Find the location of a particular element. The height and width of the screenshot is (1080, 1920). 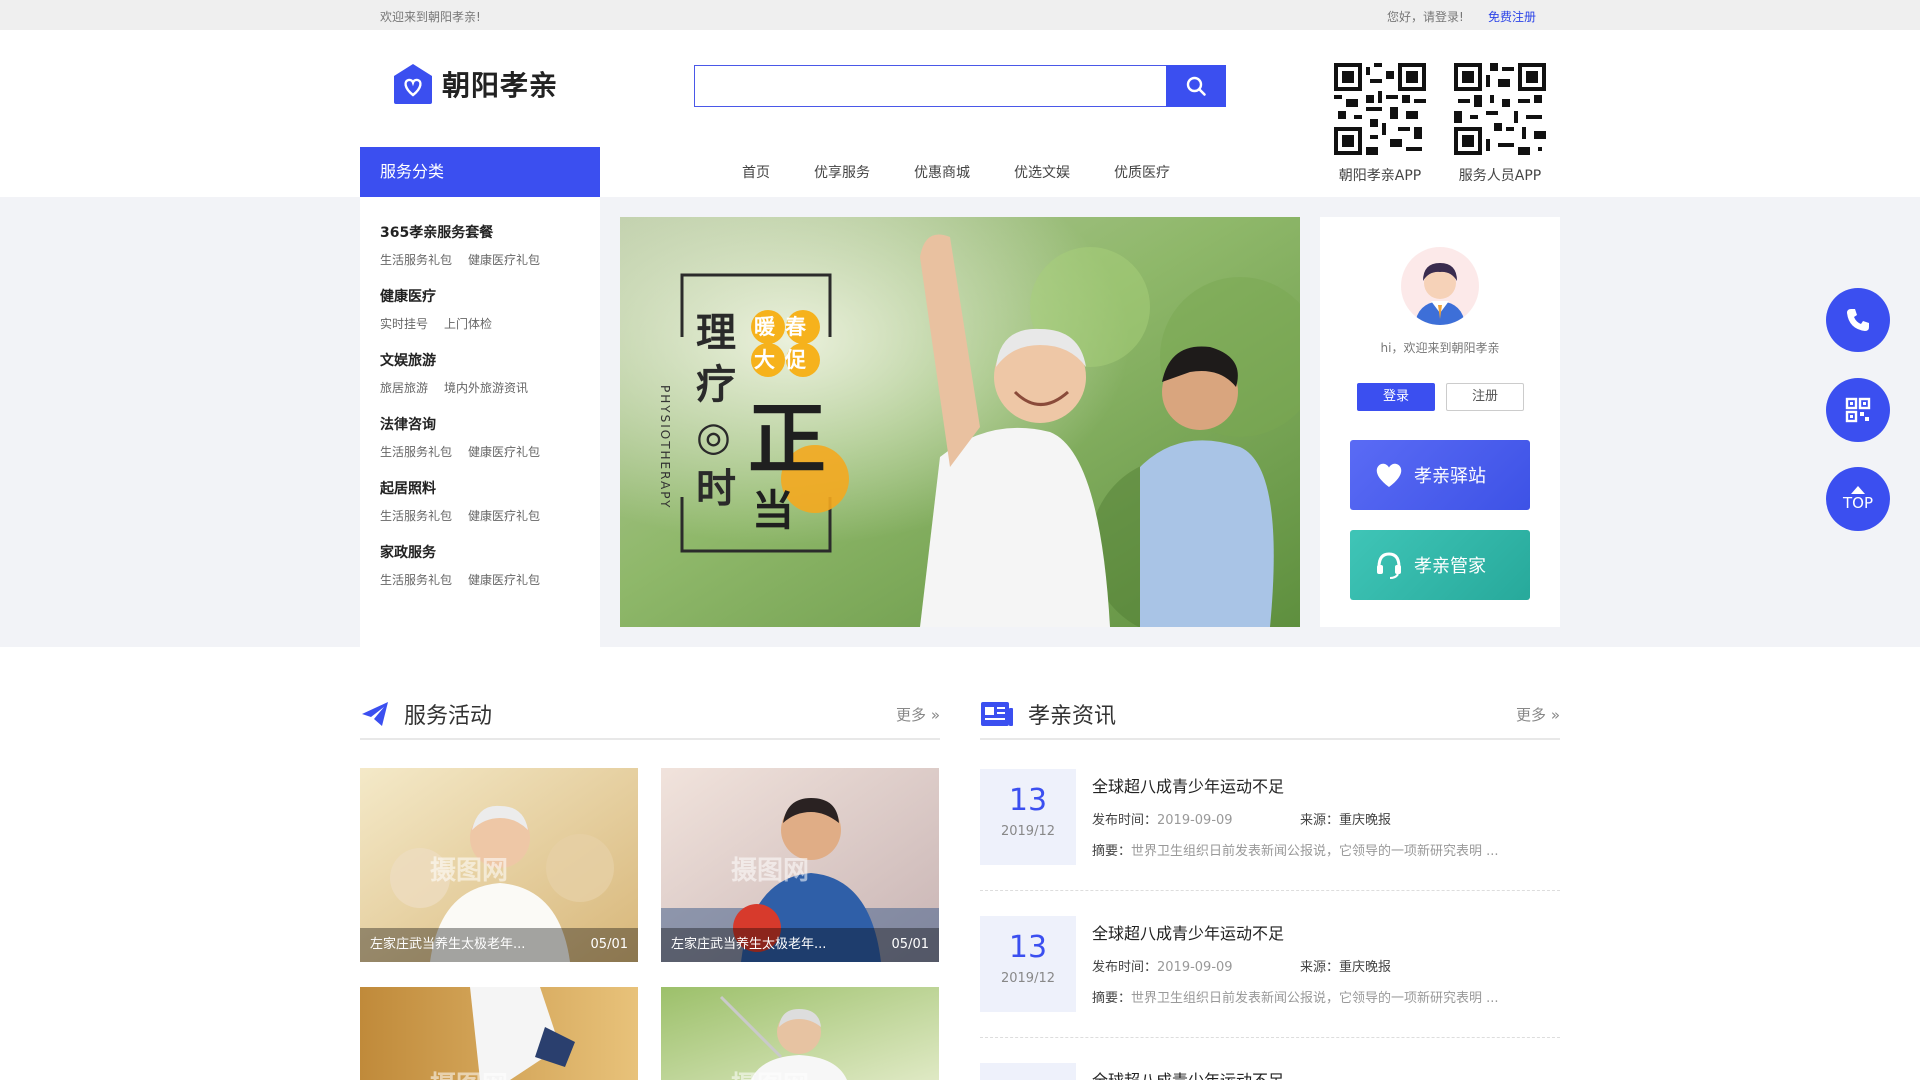

news-item: 全球超八成青少年运动不足 is located at coordinates (1270, 1071).